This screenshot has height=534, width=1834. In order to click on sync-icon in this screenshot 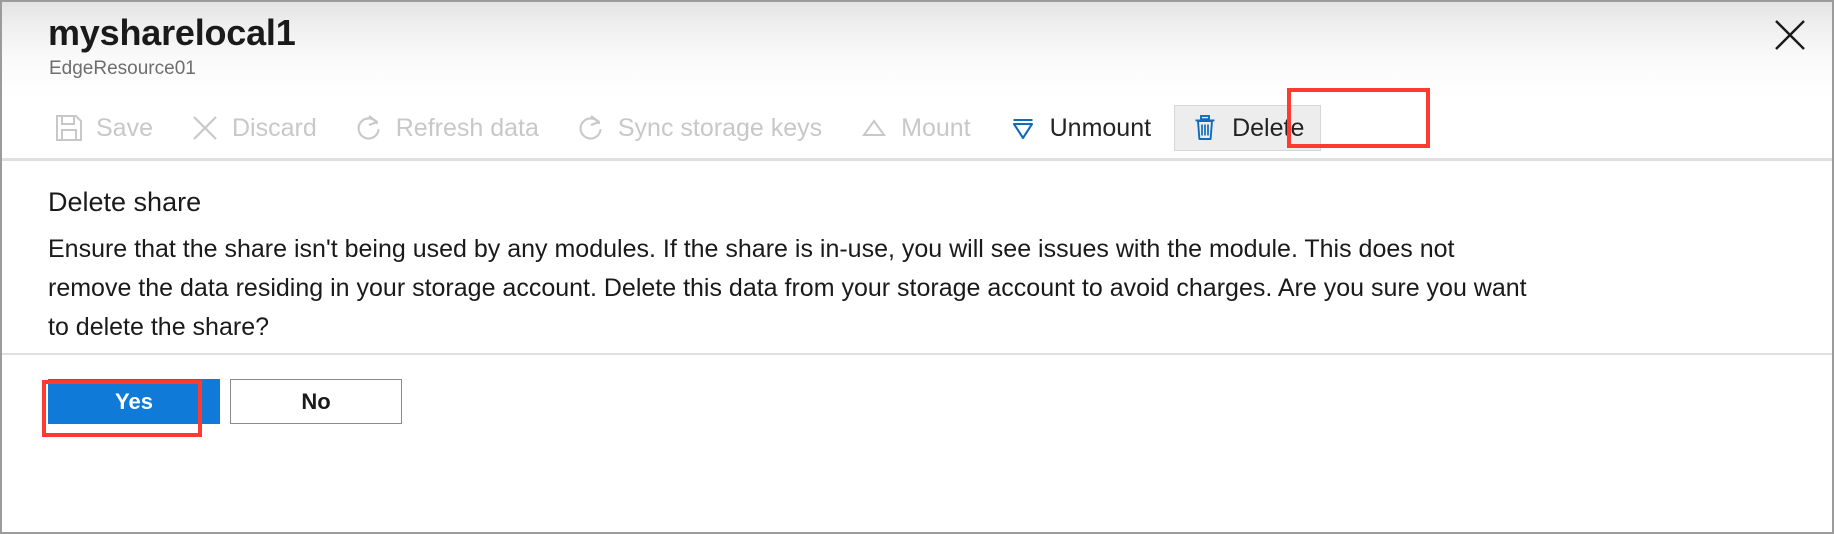, I will do `click(591, 128)`.